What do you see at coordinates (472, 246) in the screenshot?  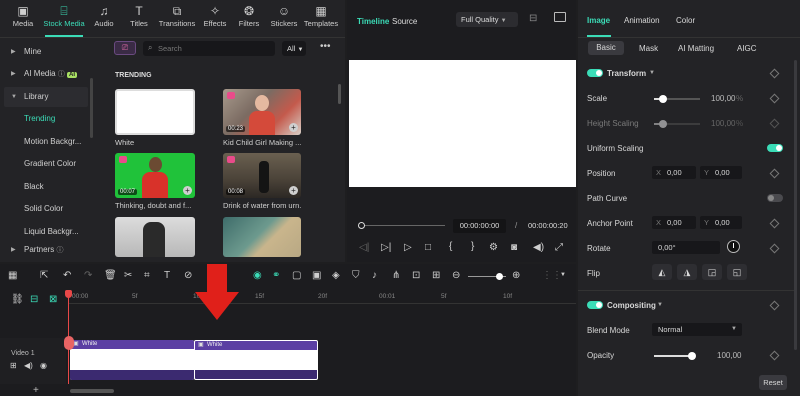 I see `mark-out-icon: }` at bounding box center [472, 246].